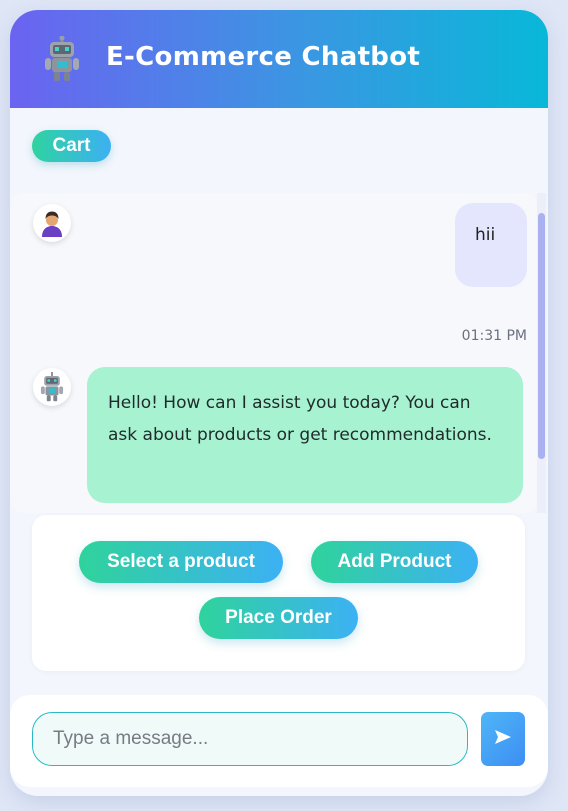  Describe the element at coordinates (52, 223) in the screenshot. I see `user-avatar-icon` at that location.